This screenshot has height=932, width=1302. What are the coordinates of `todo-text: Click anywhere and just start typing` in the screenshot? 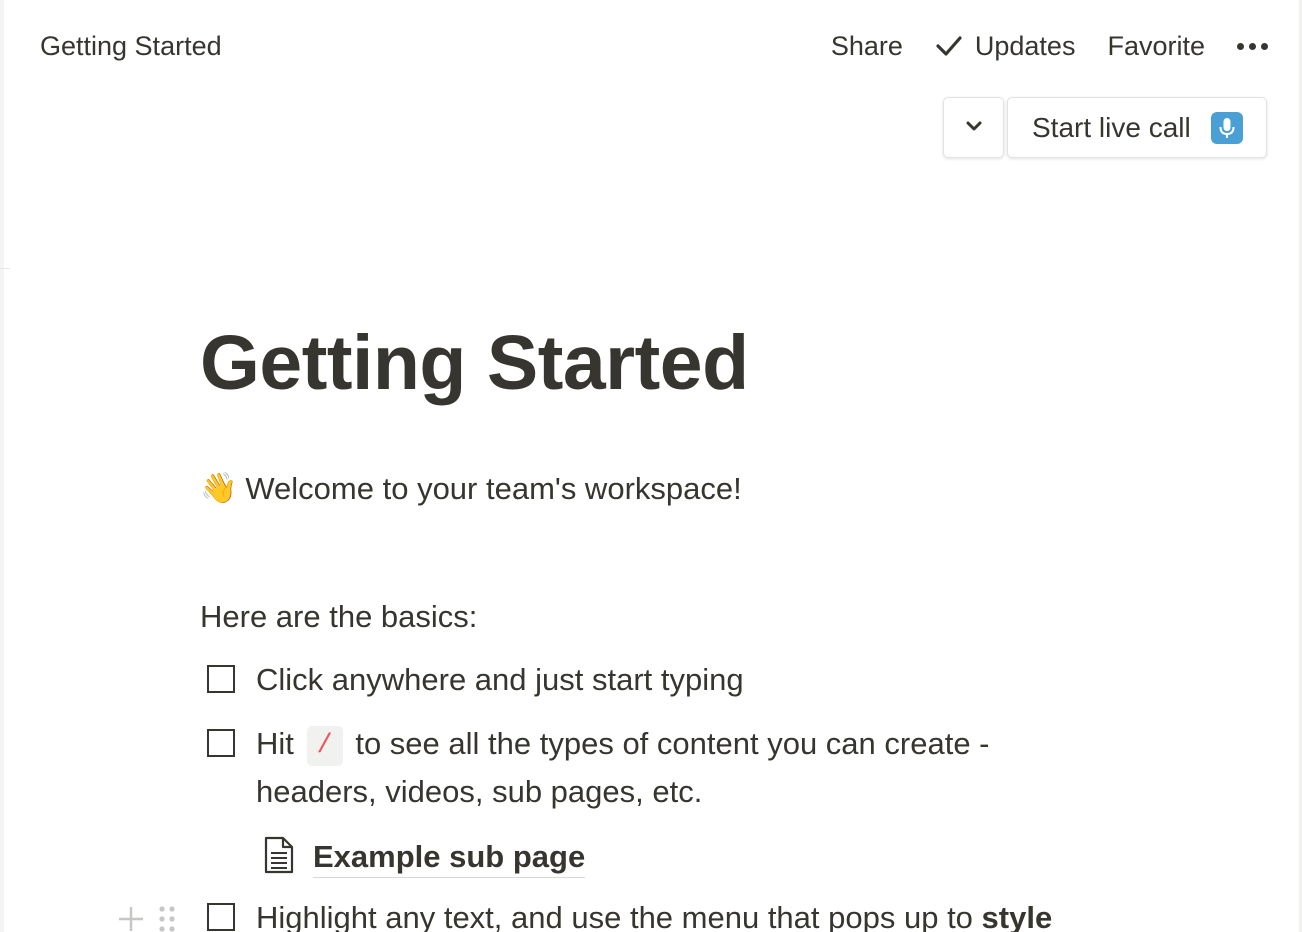 It's located at (500, 680).